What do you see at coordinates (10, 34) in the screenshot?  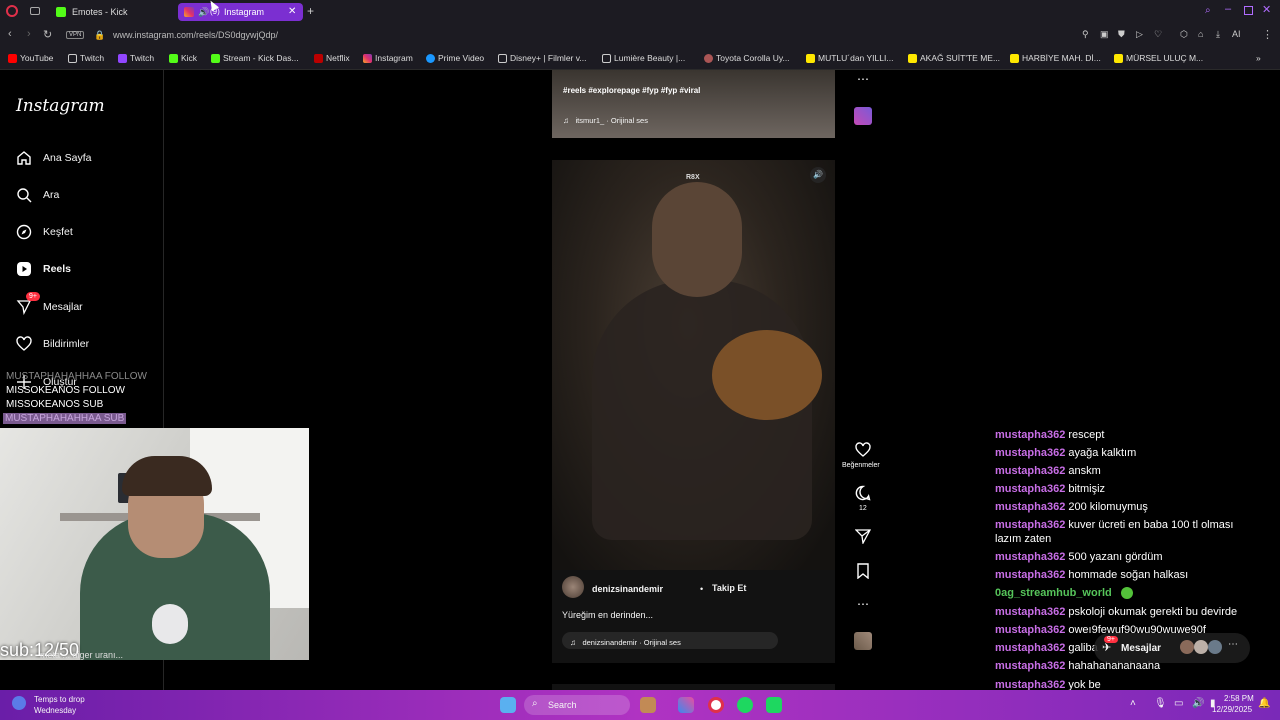 I see `back-icon: ‹` at bounding box center [10, 34].